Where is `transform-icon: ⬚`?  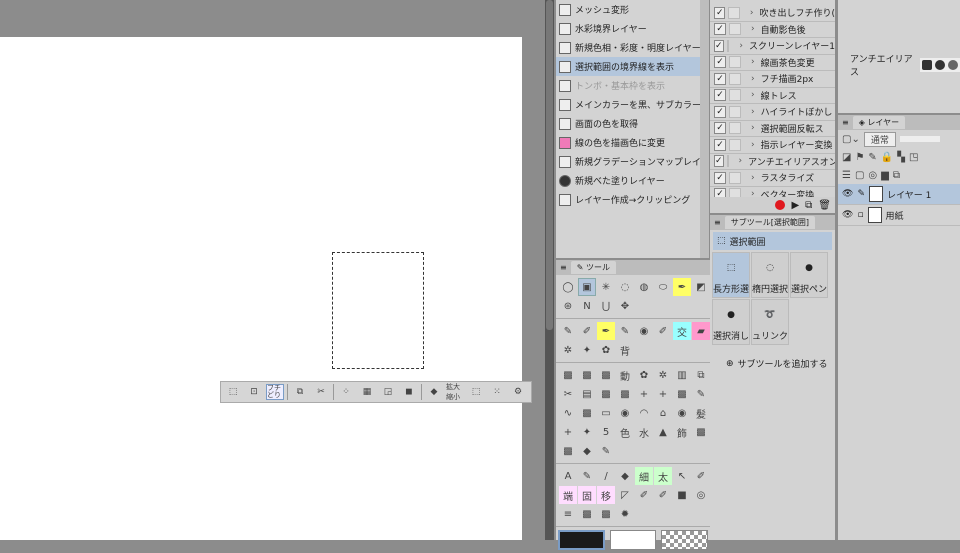
transform-icon: ⬚ is located at coordinates (233, 392).